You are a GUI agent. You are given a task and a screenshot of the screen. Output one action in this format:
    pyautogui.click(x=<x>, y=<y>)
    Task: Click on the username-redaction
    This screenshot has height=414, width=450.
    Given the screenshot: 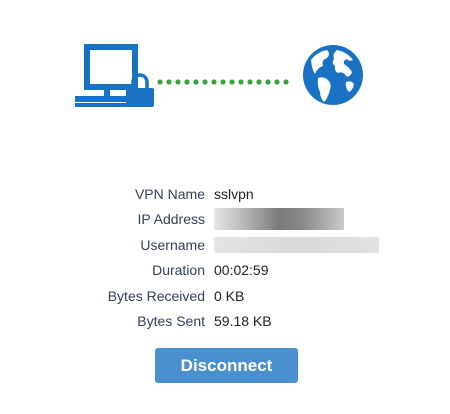 What is the action you would take?
    pyautogui.click(x=296, y=245)
    